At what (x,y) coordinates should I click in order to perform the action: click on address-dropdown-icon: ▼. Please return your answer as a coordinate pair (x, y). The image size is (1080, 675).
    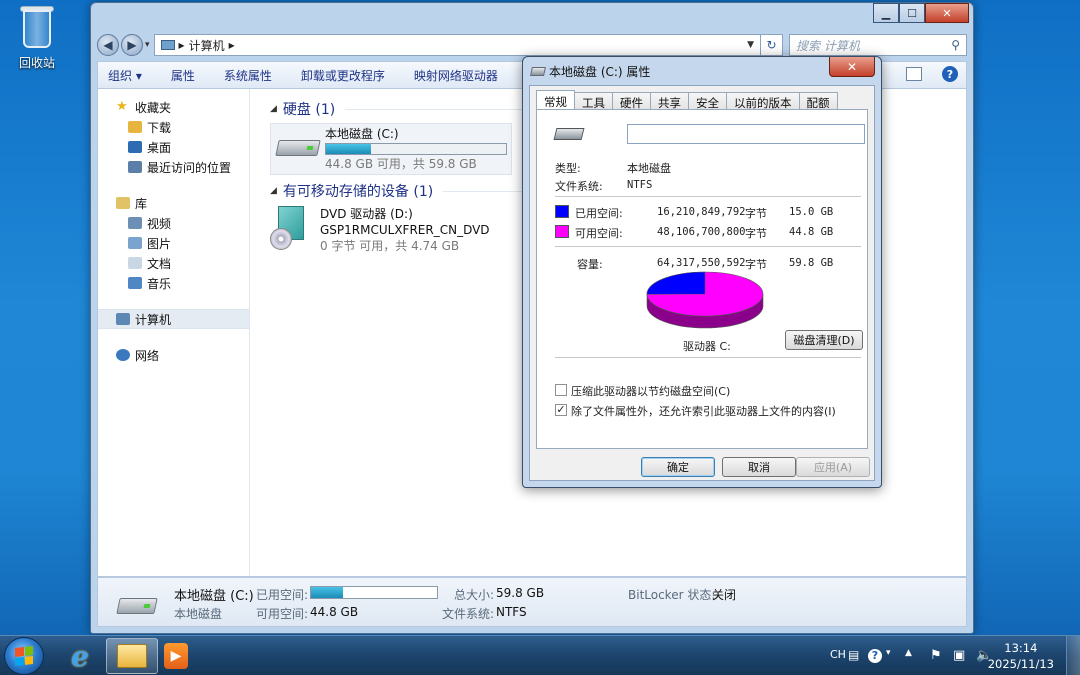
    Looking at the image, I should click on (750, 45).